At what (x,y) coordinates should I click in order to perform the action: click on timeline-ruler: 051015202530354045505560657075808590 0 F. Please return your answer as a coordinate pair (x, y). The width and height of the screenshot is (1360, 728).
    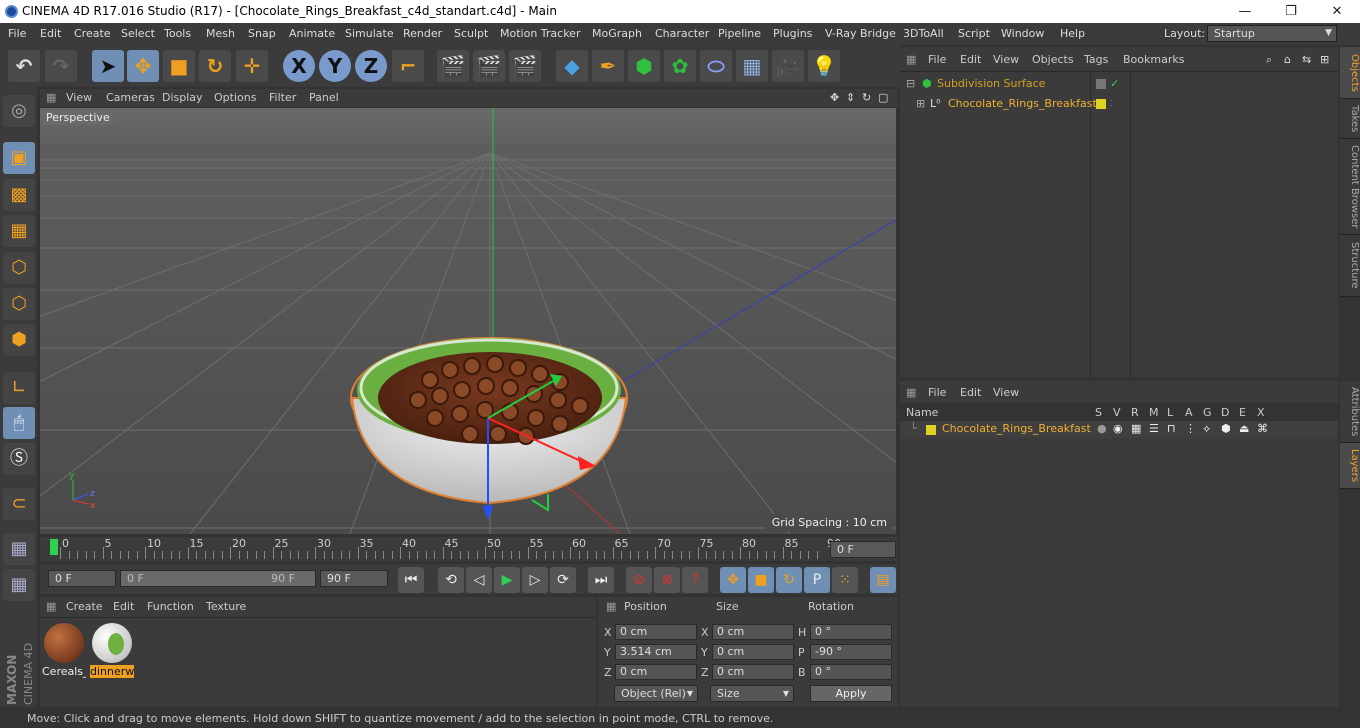
    Looking at the image, I should click on (469, 549).